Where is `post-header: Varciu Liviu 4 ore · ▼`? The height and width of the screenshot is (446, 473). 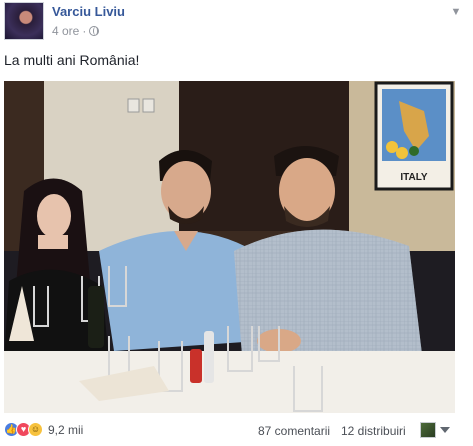
post-header: Varciu Liviu 4 ore · ▼ is located at coordinates (236, 22).